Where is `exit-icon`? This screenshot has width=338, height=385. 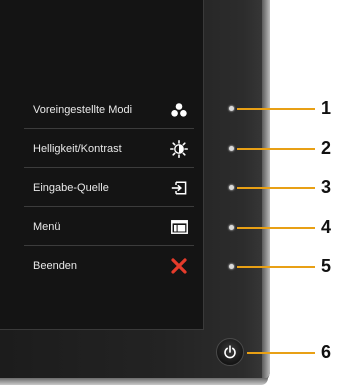
exit-icon is located at coordinates (179, 266).